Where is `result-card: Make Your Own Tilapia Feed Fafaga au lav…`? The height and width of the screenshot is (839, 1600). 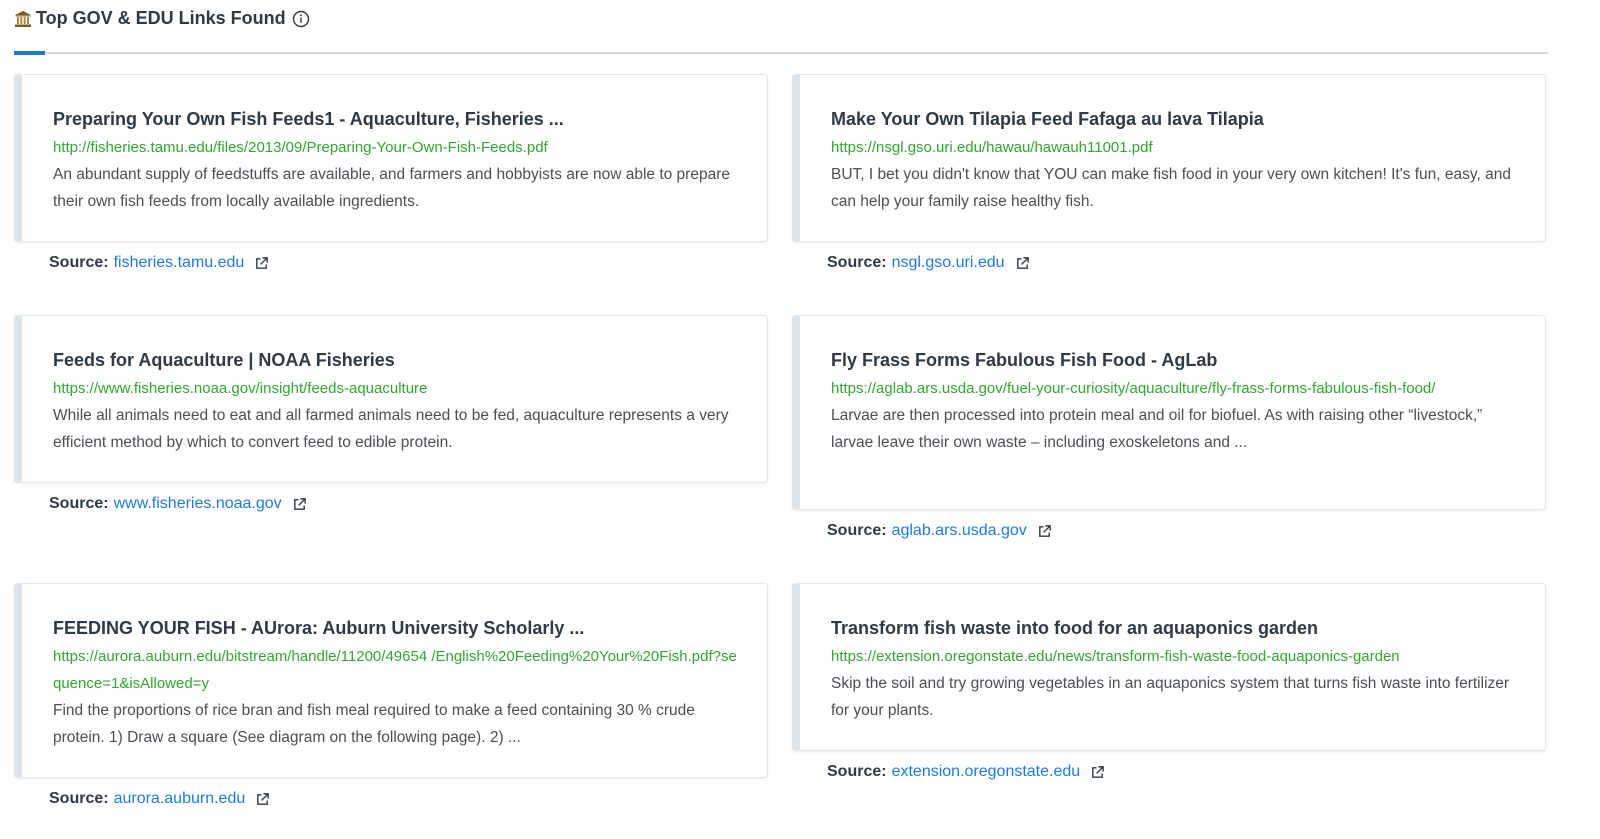 result-card: Make Your Own Tilapia Feed Fafaga au lav… is located at coordinates (1169, 158).